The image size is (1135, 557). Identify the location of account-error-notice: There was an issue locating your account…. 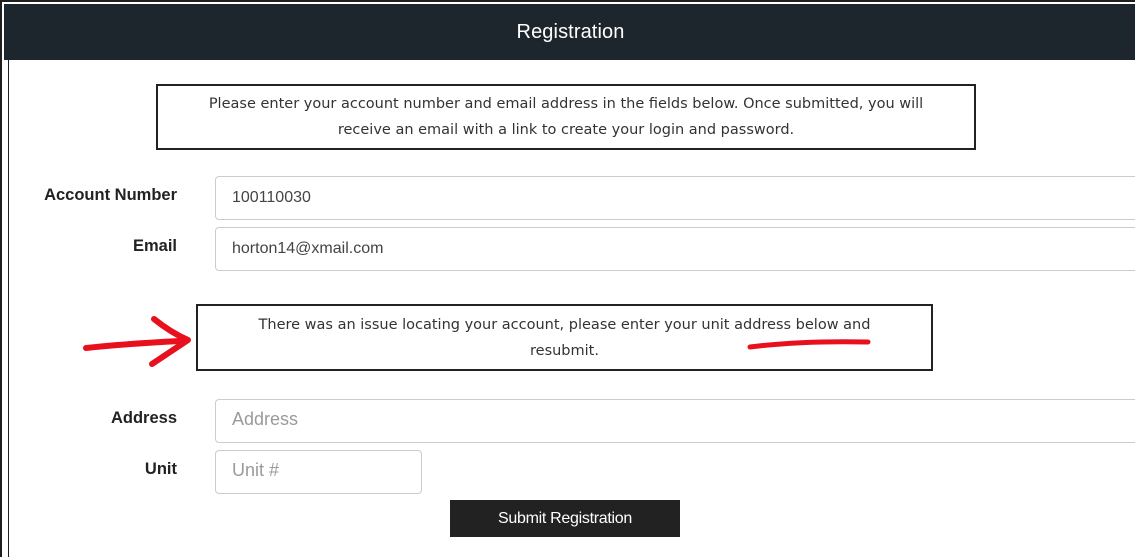
(564, 337).